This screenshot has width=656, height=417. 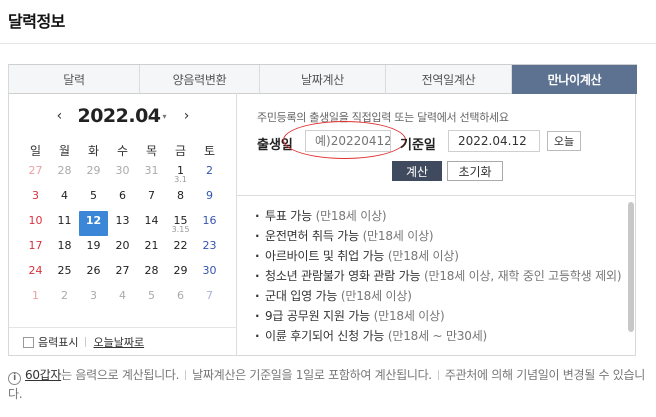 What do you see at coordinates (14, 378) in the screenshot?
I see `info-icon: i` at bounding box center [14, 378].